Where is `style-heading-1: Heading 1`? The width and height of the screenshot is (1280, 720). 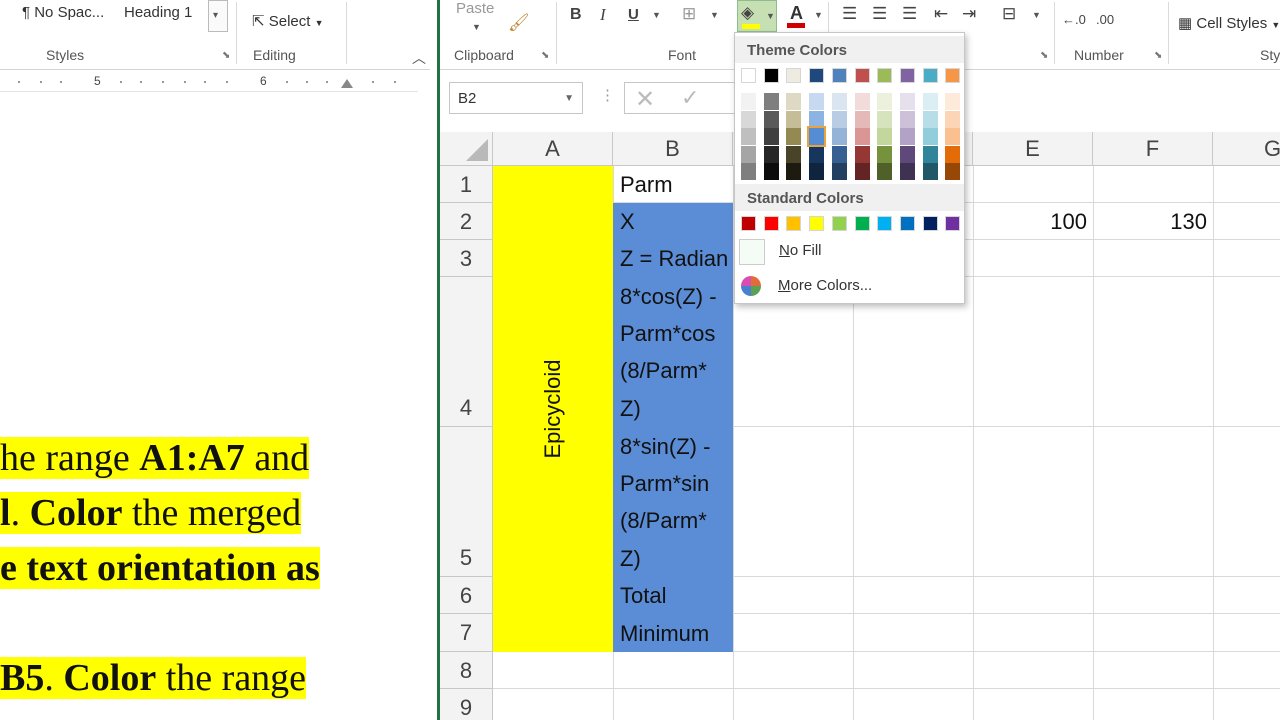 style-heading-1: Heading 1 is located at coordinates (158, 12).